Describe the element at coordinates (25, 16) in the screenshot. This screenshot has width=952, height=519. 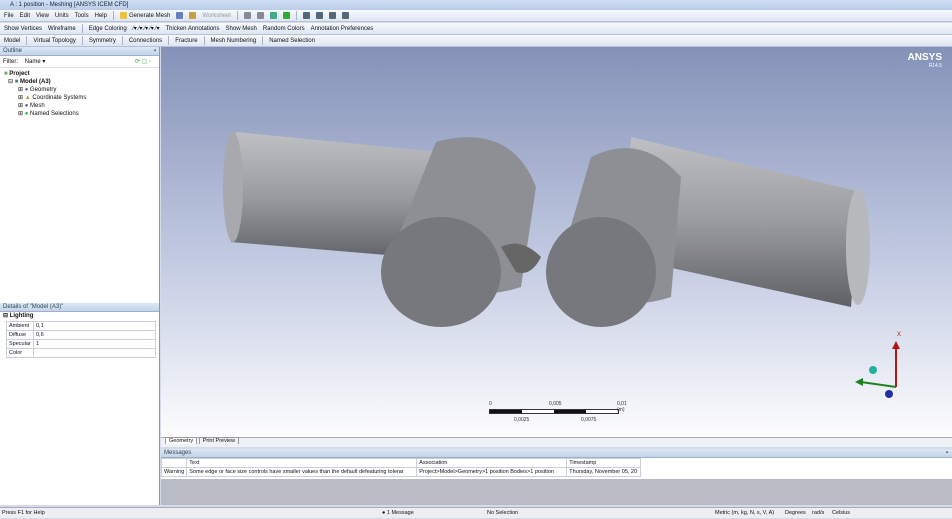
I see `menu-edit: Edit` at that location.